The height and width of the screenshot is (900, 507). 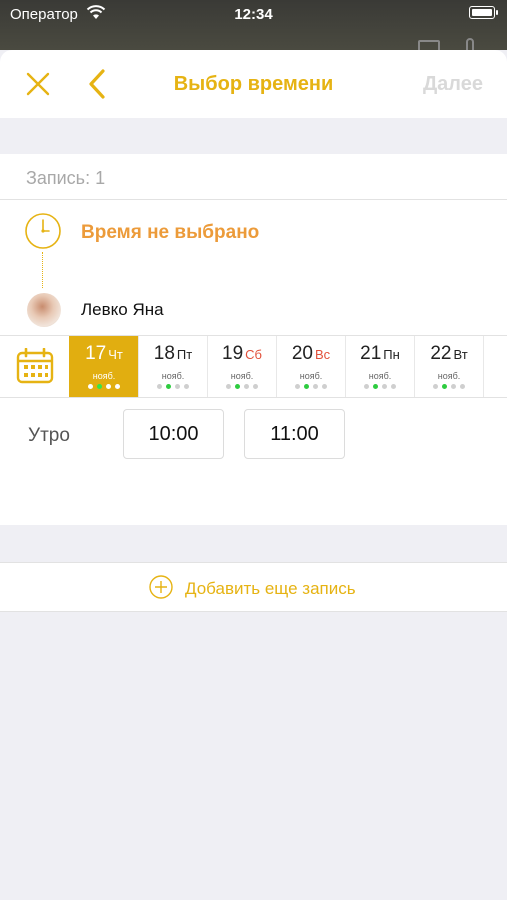 I want to click on date-weekday: Пн, so click(x=391, y=354).